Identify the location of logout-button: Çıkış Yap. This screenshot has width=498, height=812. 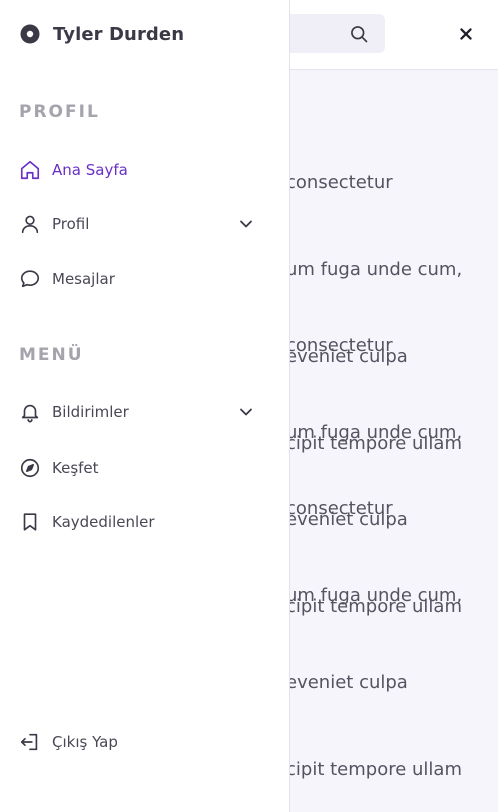
(144, 742).